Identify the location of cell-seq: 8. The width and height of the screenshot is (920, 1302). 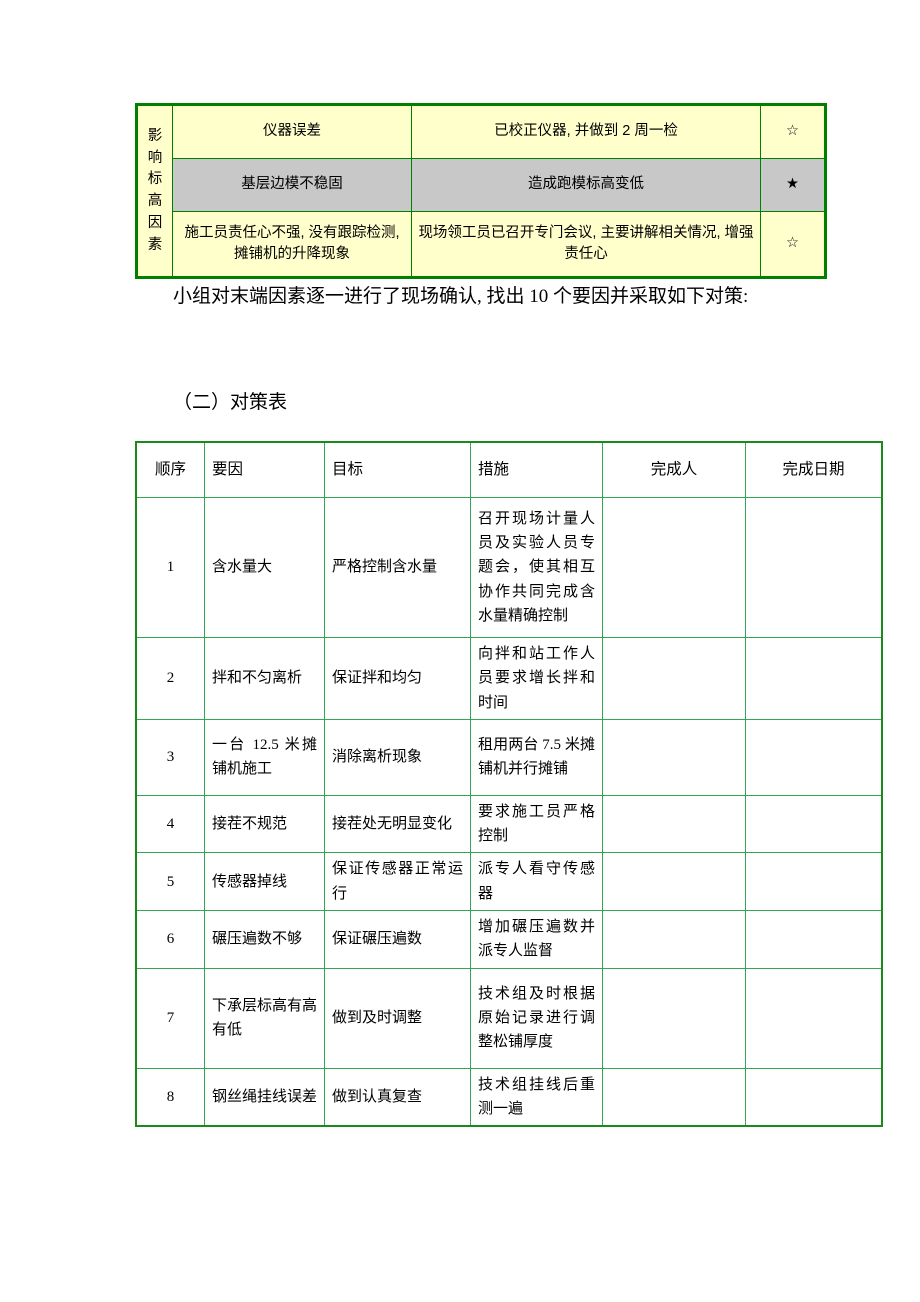
(170, 1097).